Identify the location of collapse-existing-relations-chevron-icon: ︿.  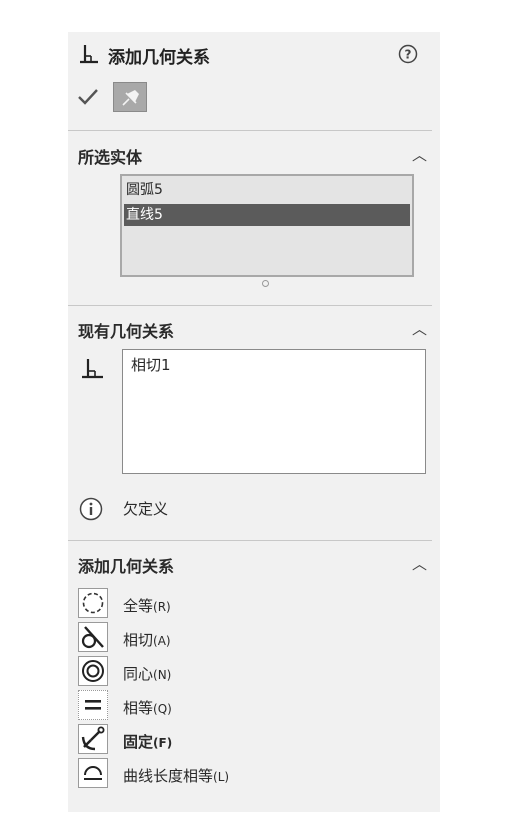
(419, 328).